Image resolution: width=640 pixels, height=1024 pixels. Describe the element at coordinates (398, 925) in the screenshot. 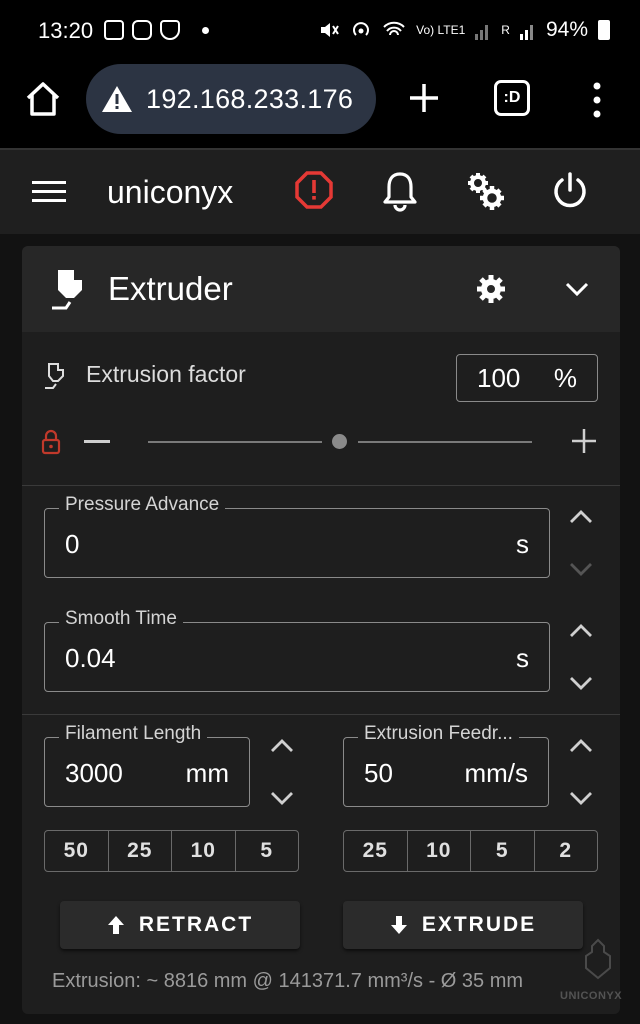

I see `arrow-down-icon` at that location.